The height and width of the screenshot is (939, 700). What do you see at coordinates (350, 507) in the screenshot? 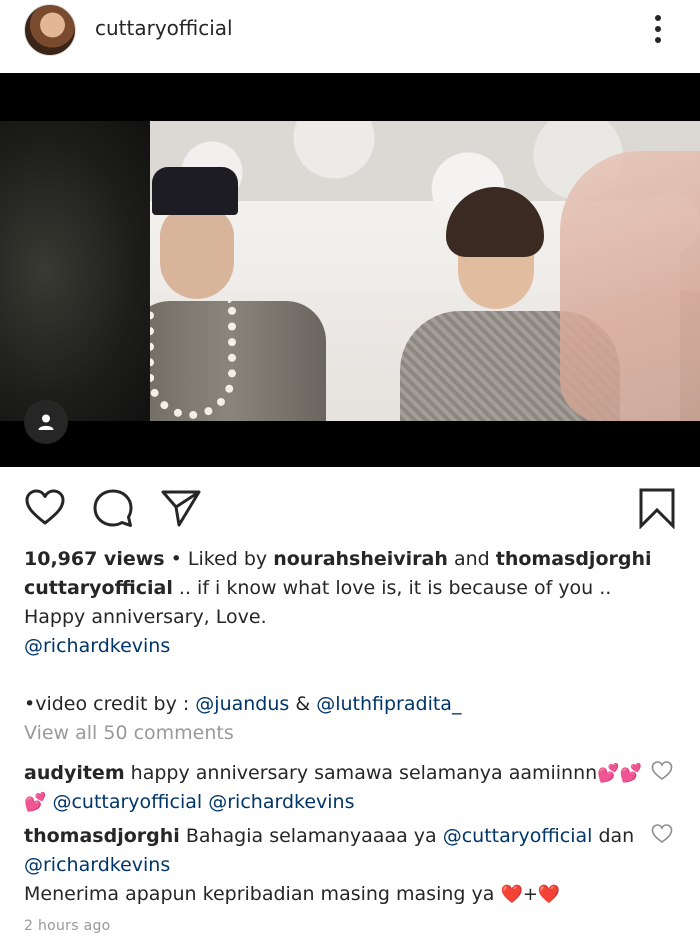
I see `action-bar` at bounding box center [350, 507].